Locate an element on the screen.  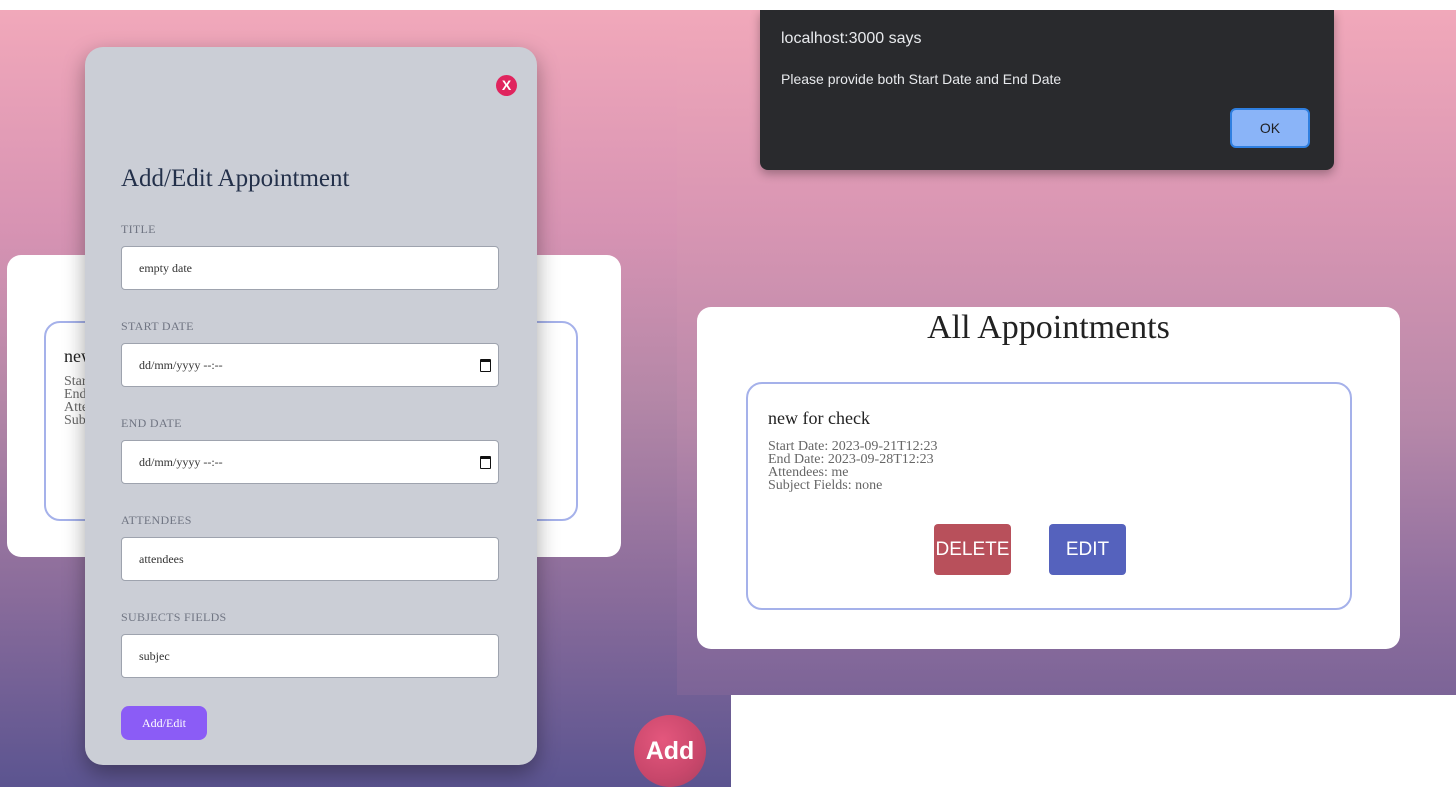
delete-button: DELETE is located at coordinates (972, 549).